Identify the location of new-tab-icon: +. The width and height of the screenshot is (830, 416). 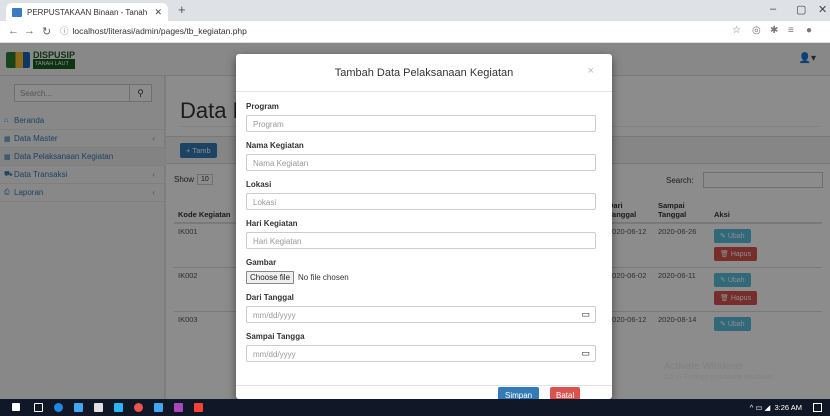
(182, 10).